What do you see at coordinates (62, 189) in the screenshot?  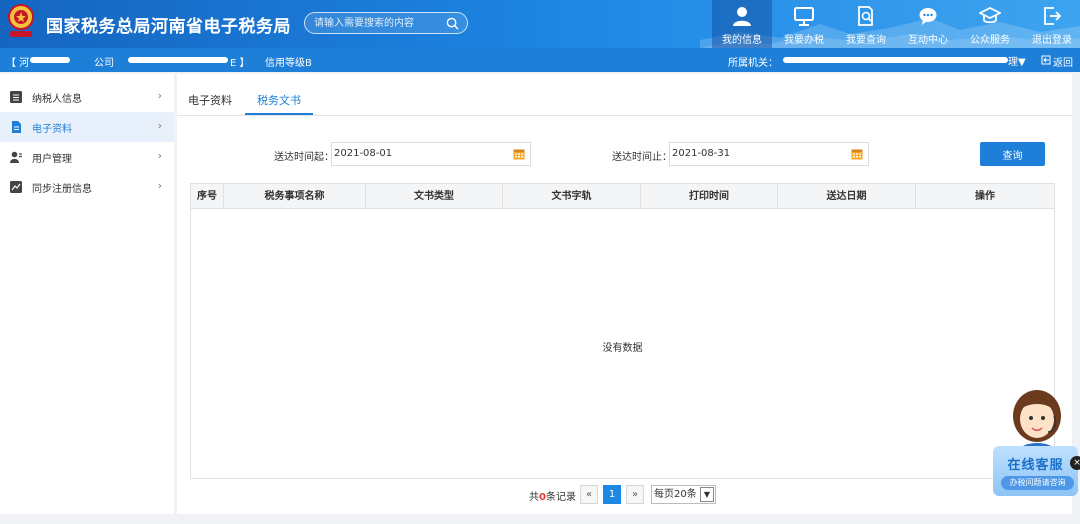 I see `sidebar-item-label: 同步注册信息` at bounding box center [62, 189].